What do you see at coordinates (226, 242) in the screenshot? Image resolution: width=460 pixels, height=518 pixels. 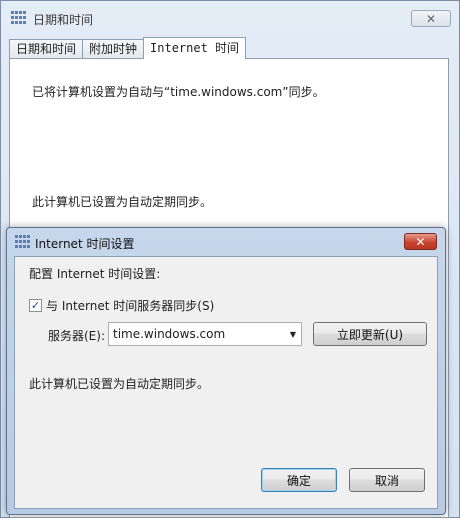 I see `dialog-titlebar: Internet 时间设置 ✕` at bounding box center [226, 242].